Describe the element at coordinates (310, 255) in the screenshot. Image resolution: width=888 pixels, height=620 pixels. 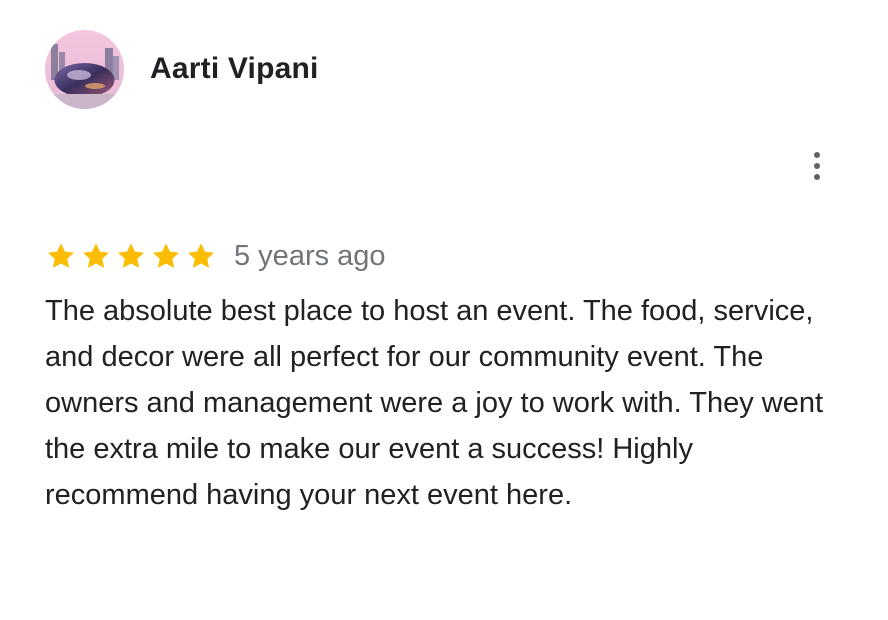
I see `review-time: 5 years ago` at that location.